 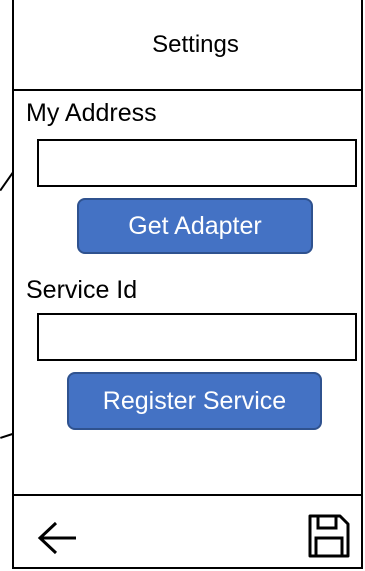 What do you see at coordinates (195, 44) in the screenshot?
I see `page-title: Settings` at bounding box center [195, 44].